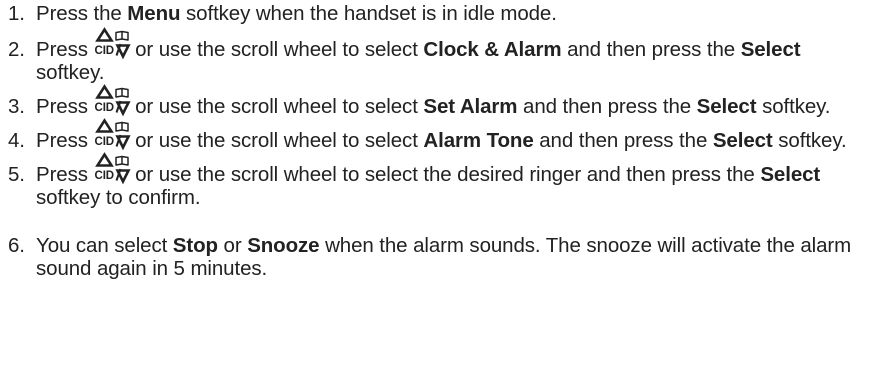 This screenshot has height=366, width=870. What do you see at coordinates (478, 140) in the screenshot?
I see `menu-item-label: Alarm Tone` at bounding box center [478, 140].